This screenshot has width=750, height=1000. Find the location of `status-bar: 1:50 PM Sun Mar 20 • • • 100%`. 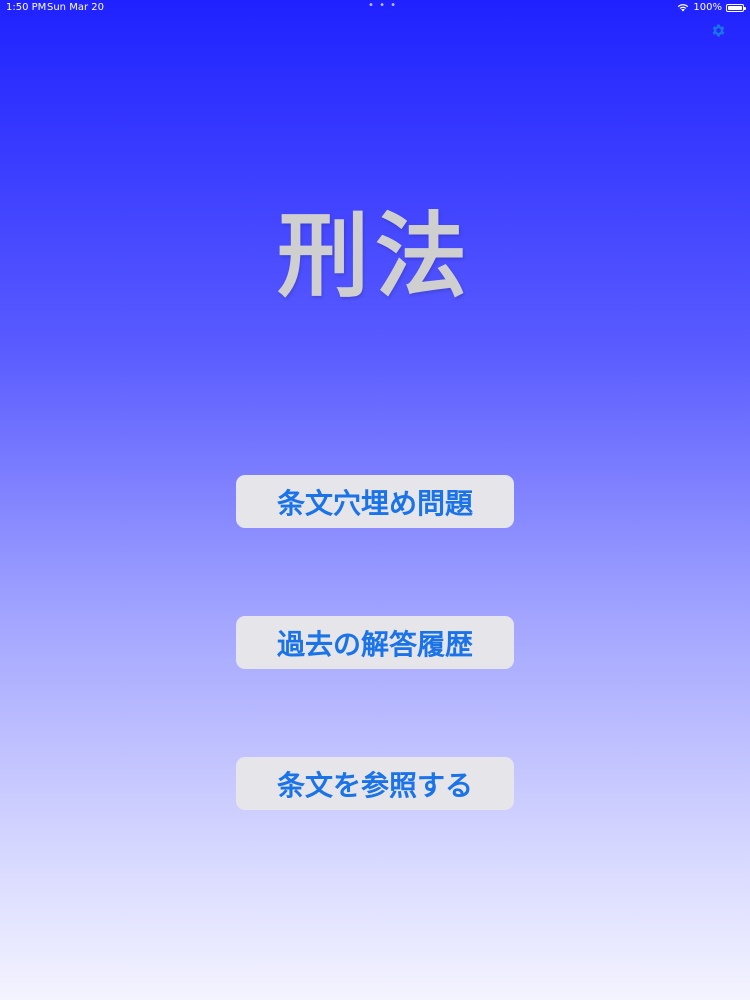

status-bar: 1:50 PM Sun Mar 20 • • • 100% is located at coordinates (375, 8).